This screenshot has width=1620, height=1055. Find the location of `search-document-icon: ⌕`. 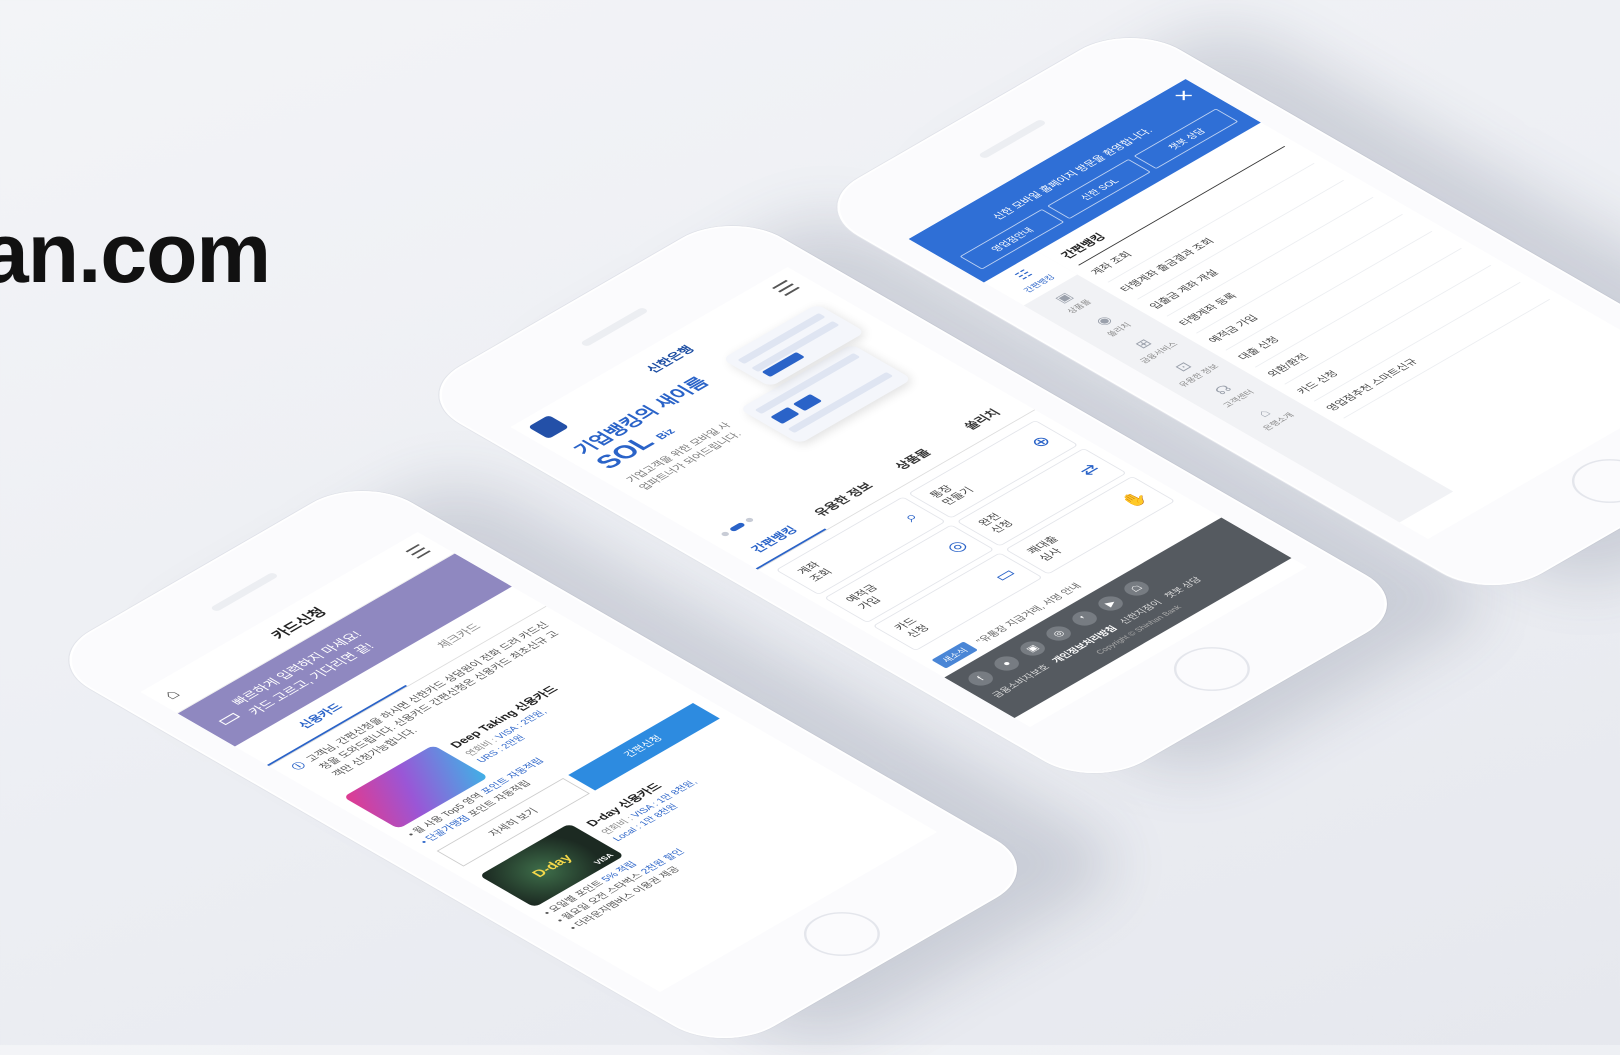

search-document-icon: ⌕ is located at coordinates (910, 517).